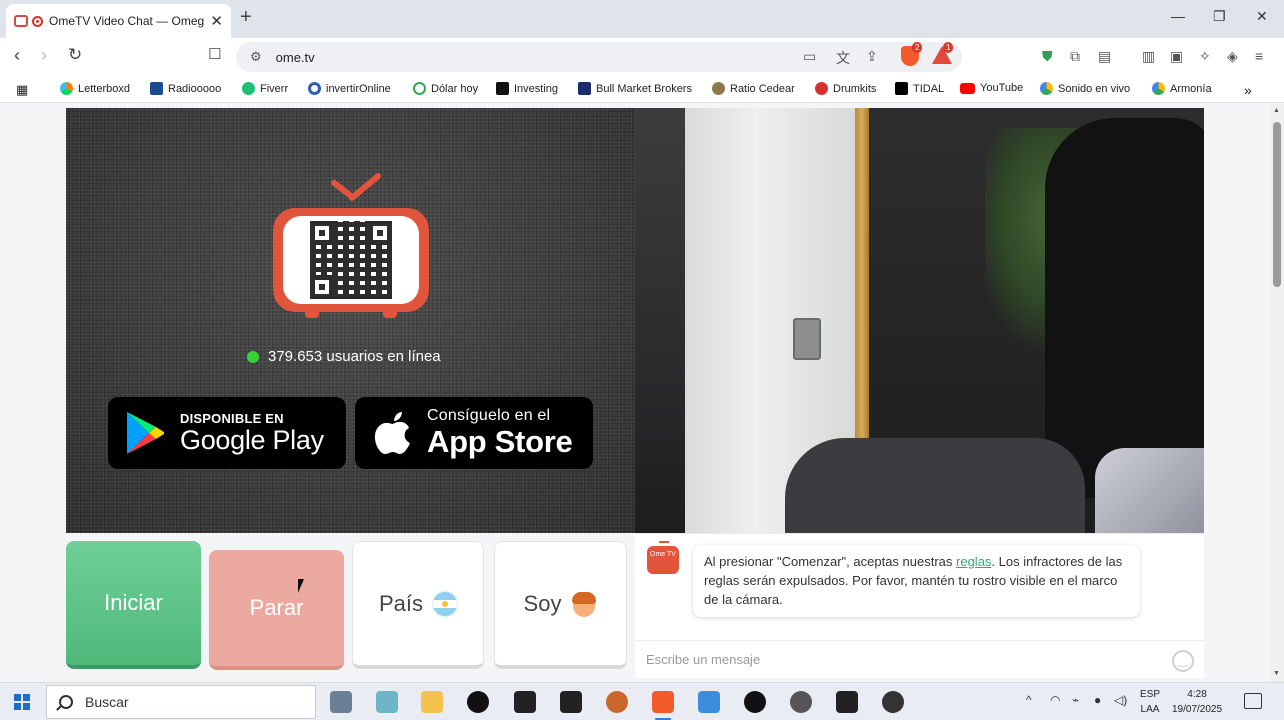 The height and width of the screenshot is (720, 1284). What do you see at coordinates (1047, 56) in the screenshot?
I see `vpn-shield-icon: ⛊` at bounding box center [1047, 56].